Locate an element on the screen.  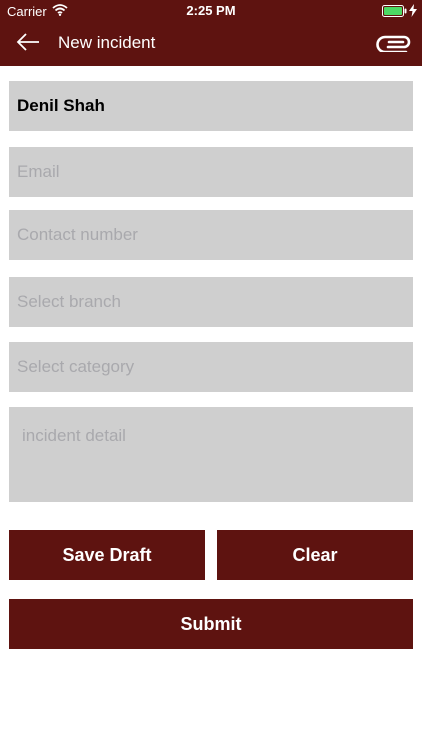
email-placeholder: Email is located at coordinates (38, 171).